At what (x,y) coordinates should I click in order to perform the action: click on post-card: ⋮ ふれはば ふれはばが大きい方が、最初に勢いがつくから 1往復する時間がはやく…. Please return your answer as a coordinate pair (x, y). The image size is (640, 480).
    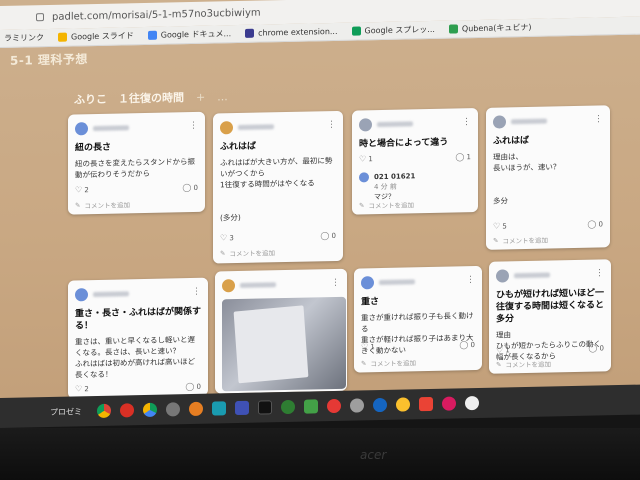
    Looking at the image, I should click on (278, 187).